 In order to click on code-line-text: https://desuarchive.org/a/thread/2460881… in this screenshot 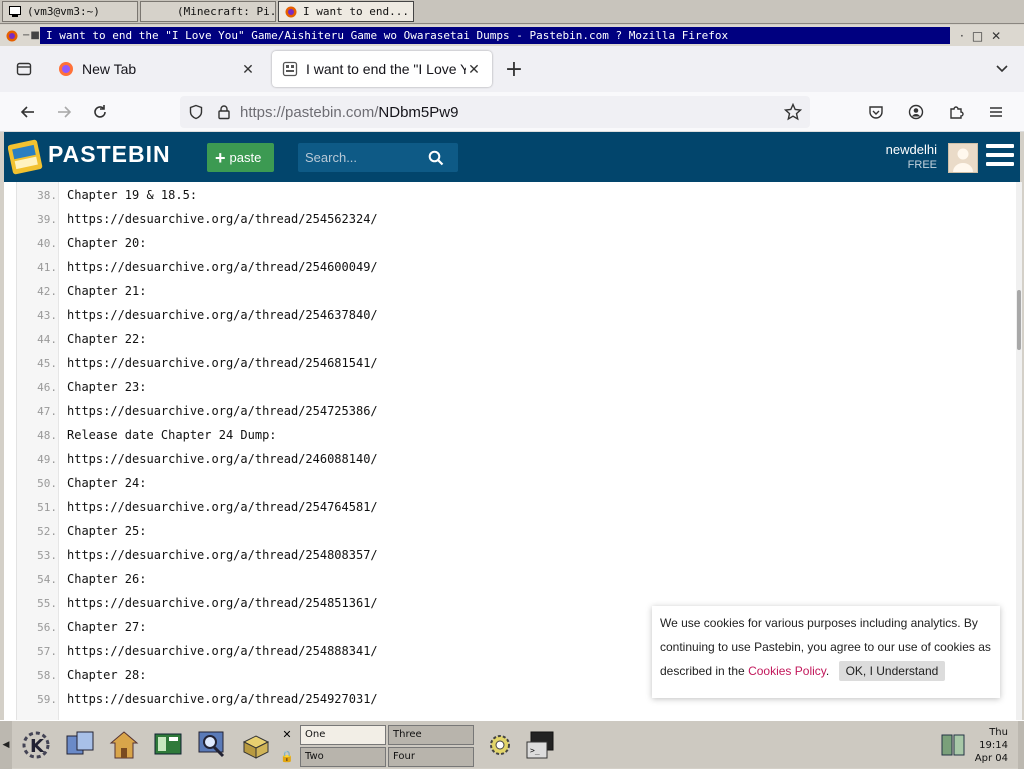, I will do `click(222, 459)`.